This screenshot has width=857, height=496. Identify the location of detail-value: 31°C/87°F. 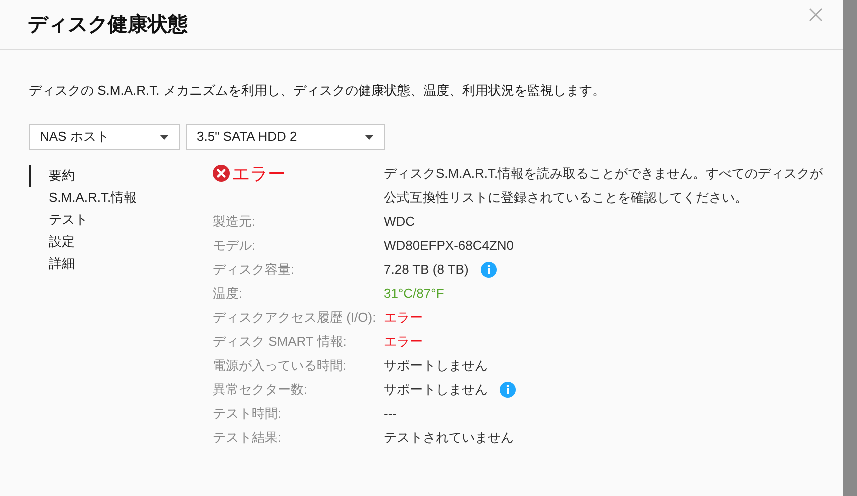
(414, 294).